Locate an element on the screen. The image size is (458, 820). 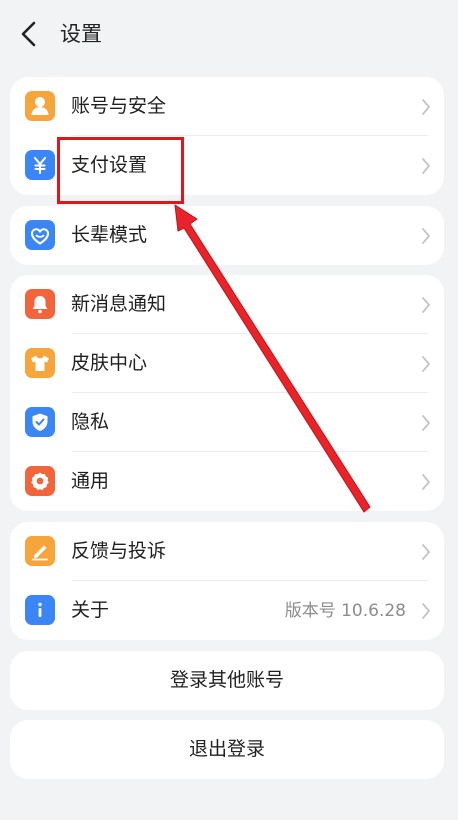
settings-item-notifications: 新消息通知 is located at coordinates (227, 304).